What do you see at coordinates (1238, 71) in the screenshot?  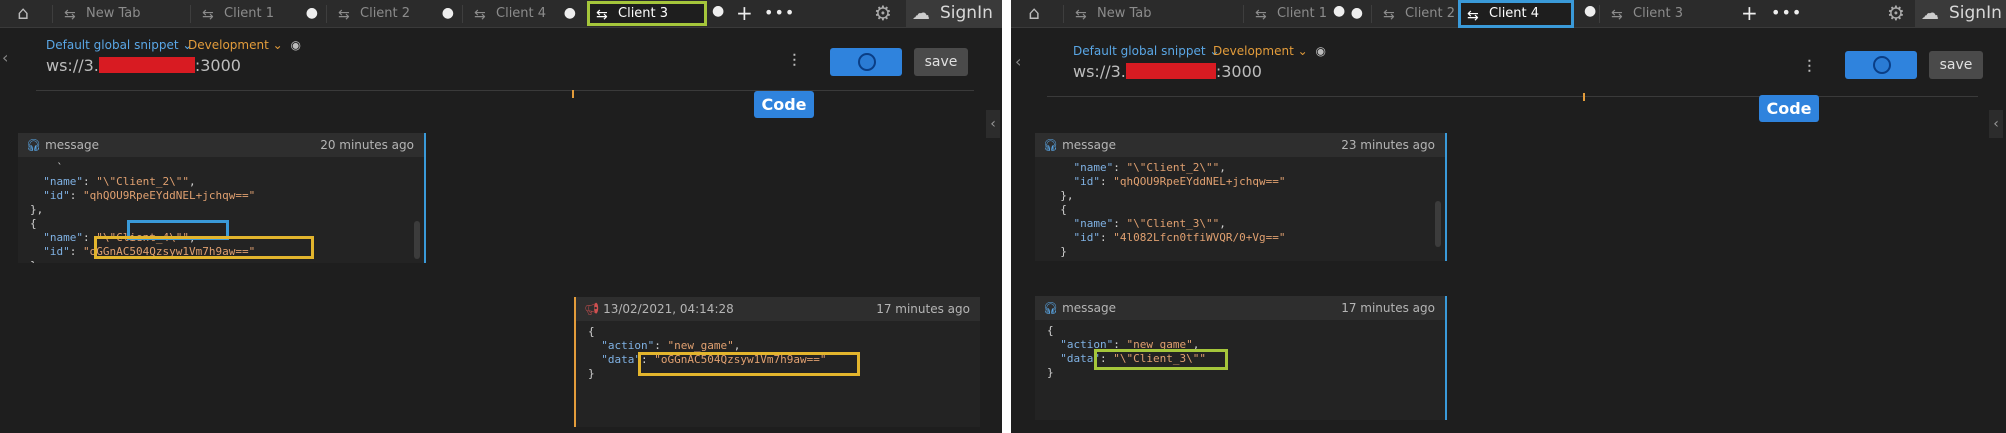 I see `url-suffix: :3000` at bounding box center [1238, 71].